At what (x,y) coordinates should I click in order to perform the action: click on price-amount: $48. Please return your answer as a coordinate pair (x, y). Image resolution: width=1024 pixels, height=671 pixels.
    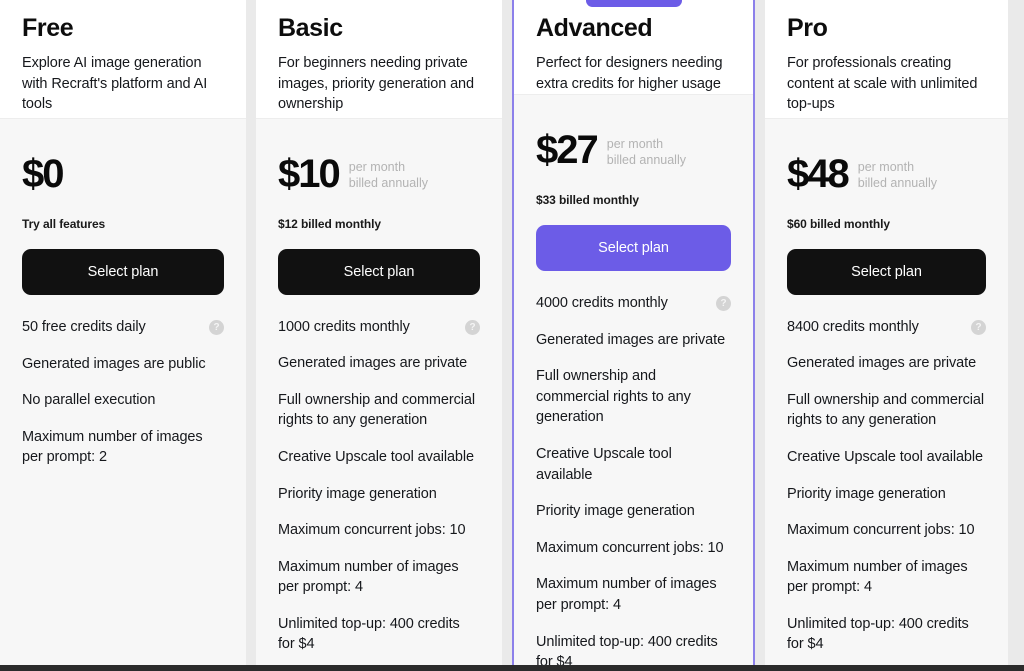
    Looking at the image, I should click on (818, 173).